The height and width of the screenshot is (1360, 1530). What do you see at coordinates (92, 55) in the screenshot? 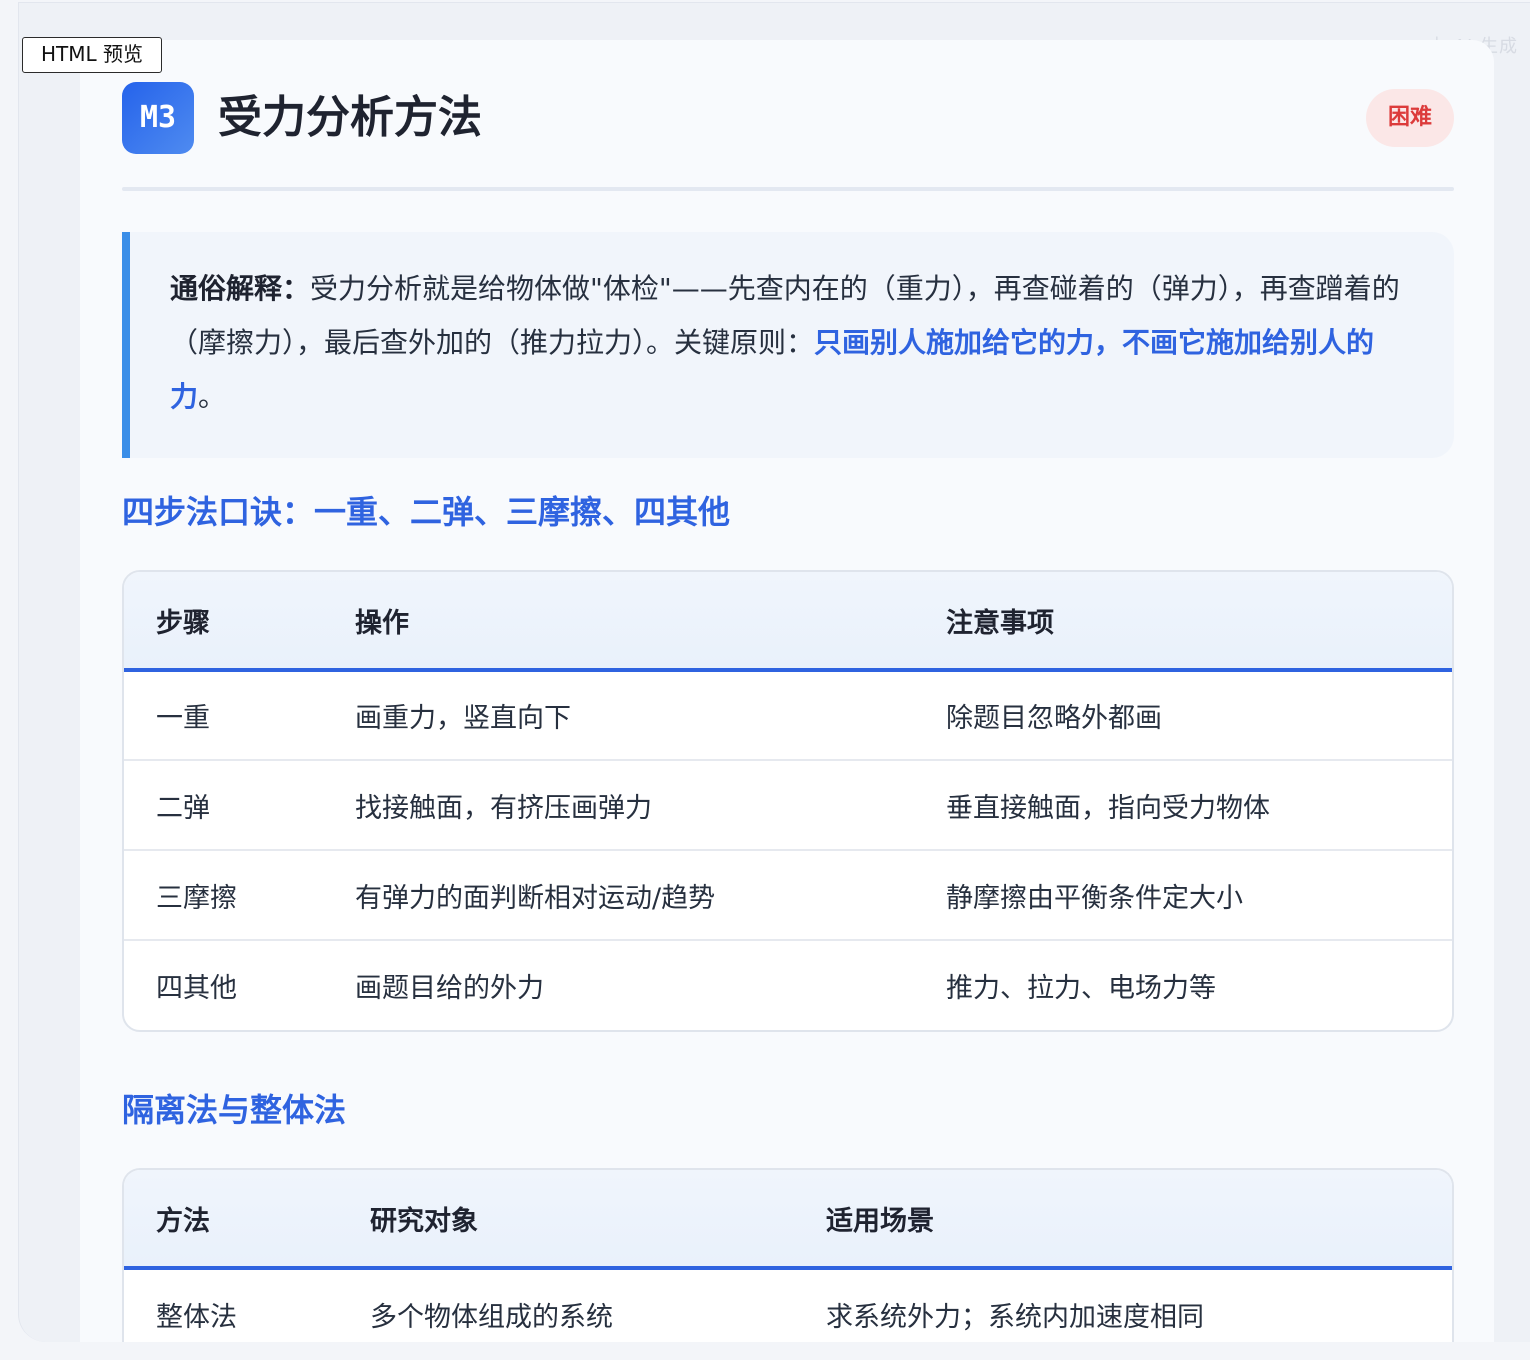
I see `html-preview-label: HTML 预览` at bounding box center [92, 55].